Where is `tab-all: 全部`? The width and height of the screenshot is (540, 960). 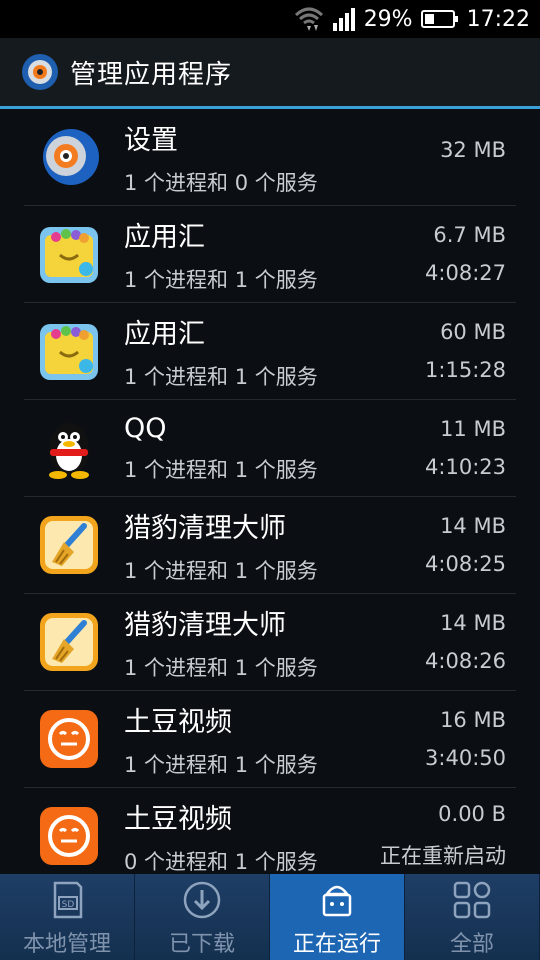 tab-all: 全部 is located at coordinates (472, 917).